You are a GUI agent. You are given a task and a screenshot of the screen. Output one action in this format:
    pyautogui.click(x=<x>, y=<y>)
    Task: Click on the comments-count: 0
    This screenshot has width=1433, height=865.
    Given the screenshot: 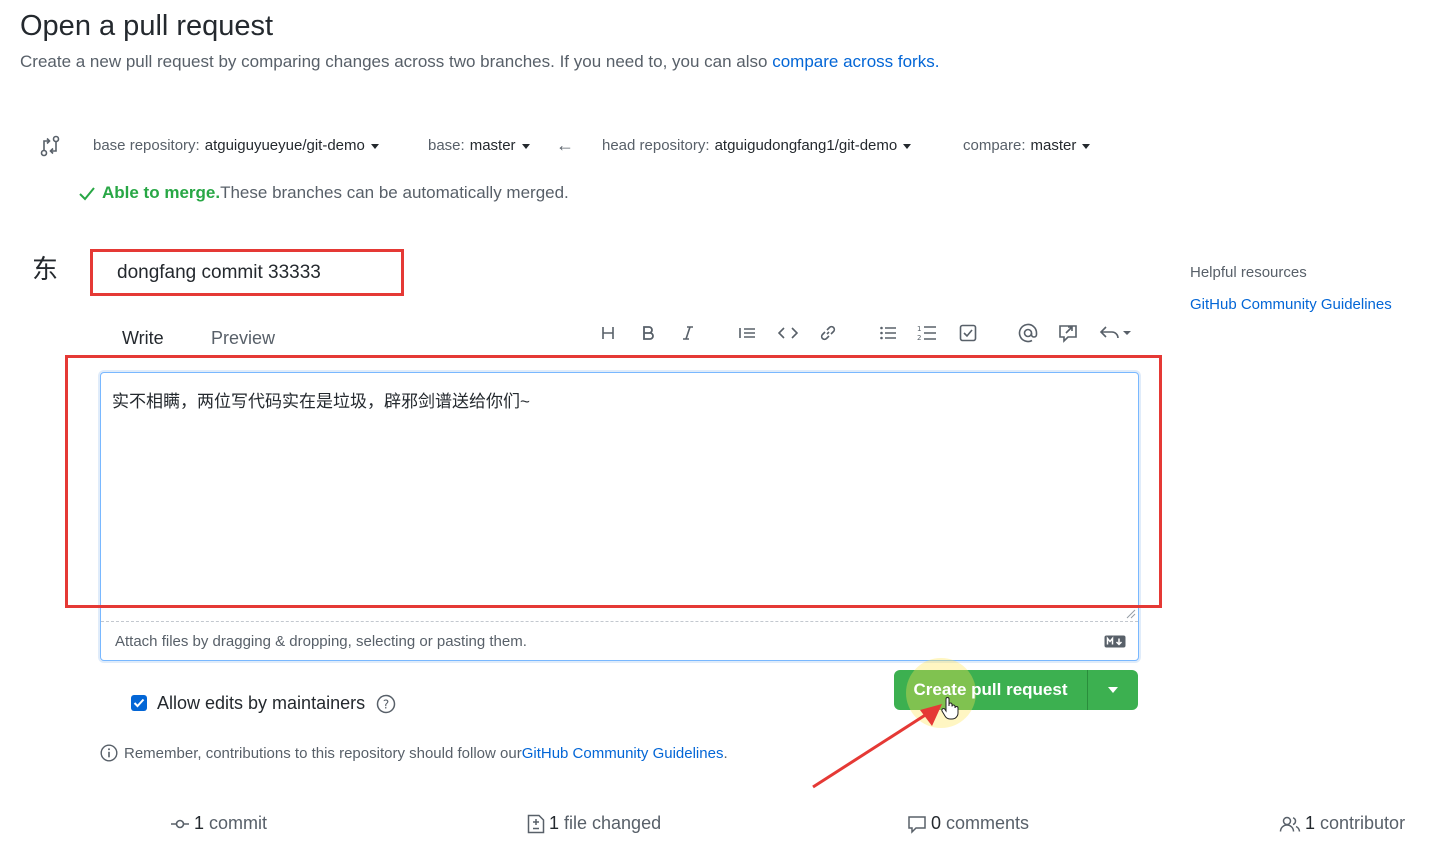 What is the action you would take?
    pyautogui.click(x=936, y=823)
    